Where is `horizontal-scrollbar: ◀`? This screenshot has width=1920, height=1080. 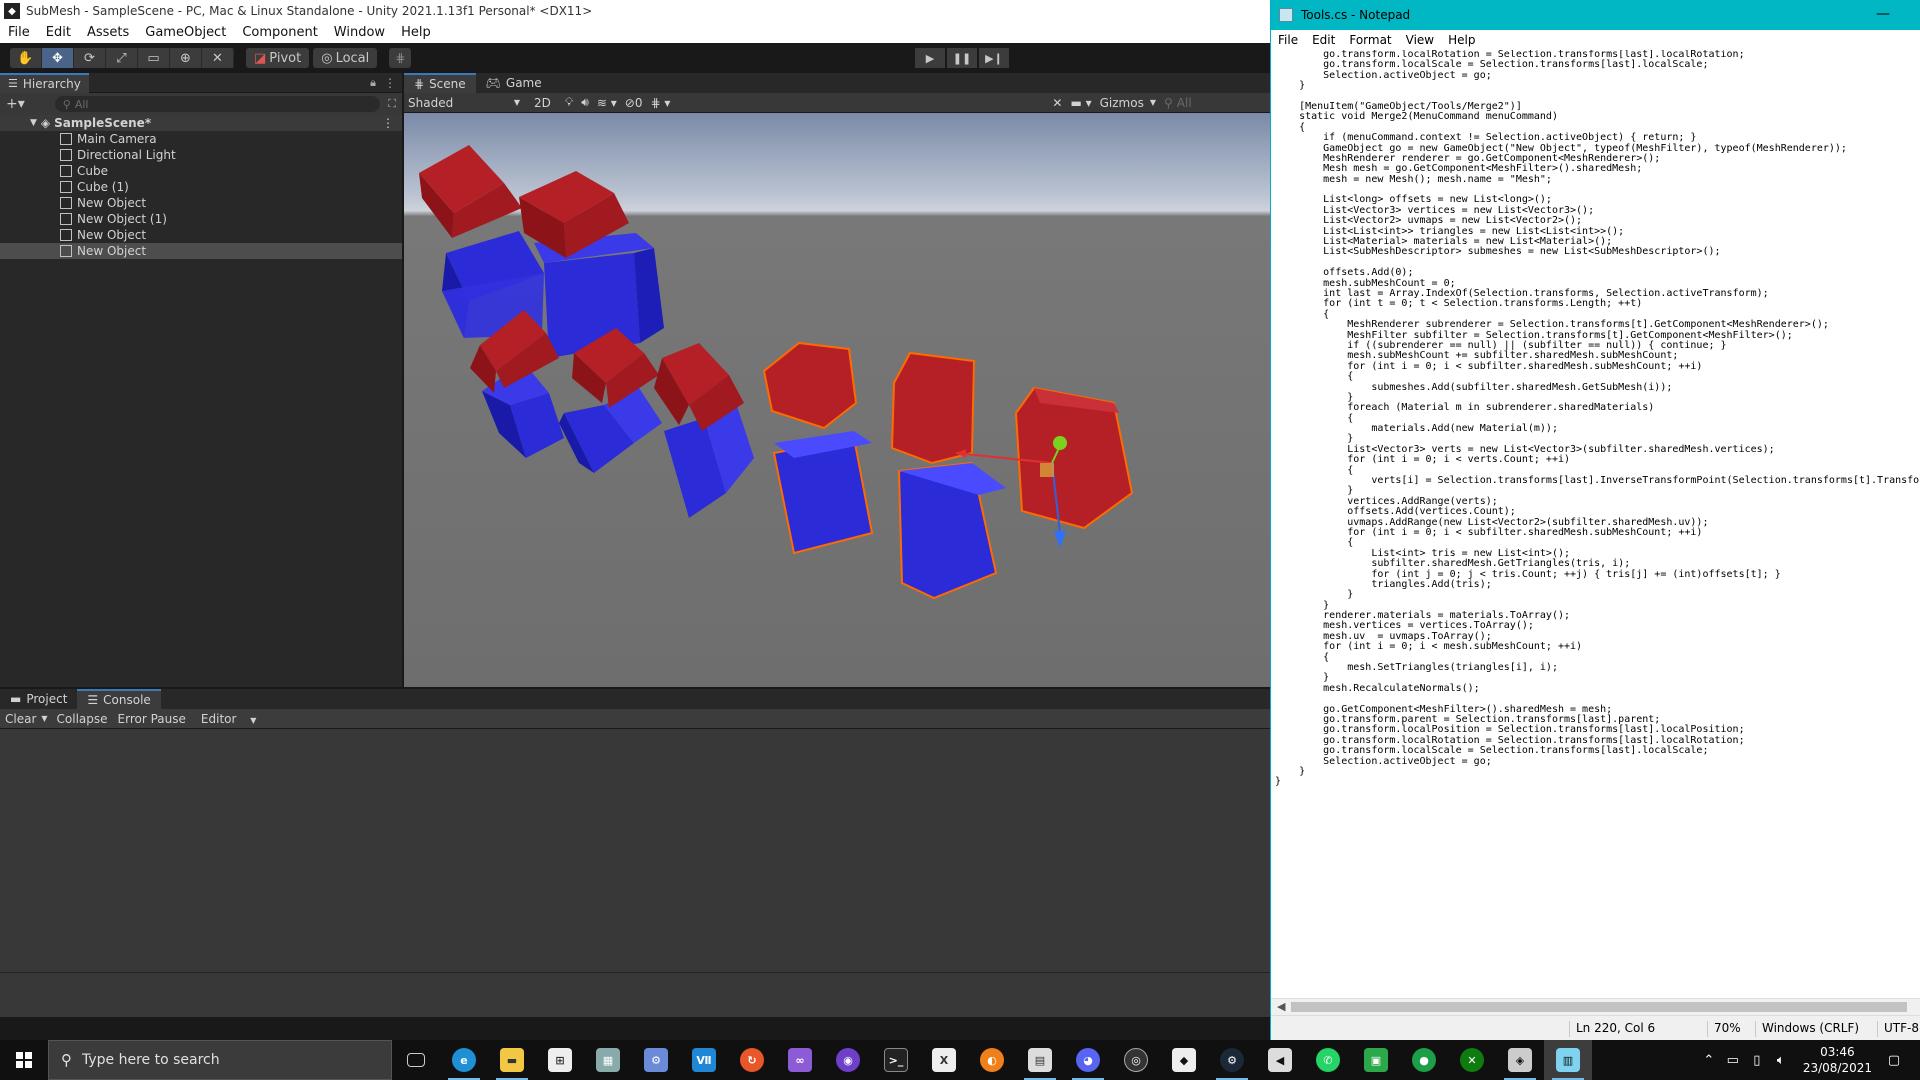
horizontal-scrollbar: ◀ is located at coordinates (1595, 1006).